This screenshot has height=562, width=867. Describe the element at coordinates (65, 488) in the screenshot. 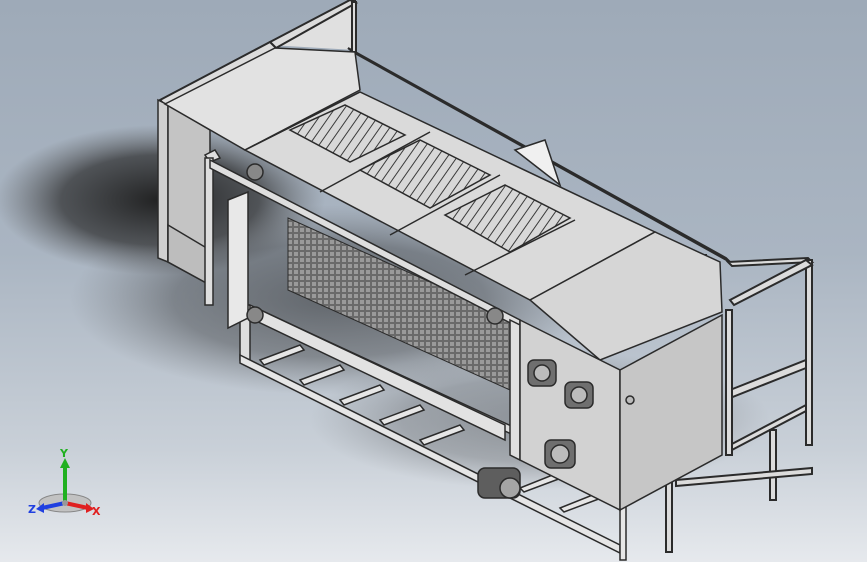

I see `reference-triad: Y X Z` at that location.